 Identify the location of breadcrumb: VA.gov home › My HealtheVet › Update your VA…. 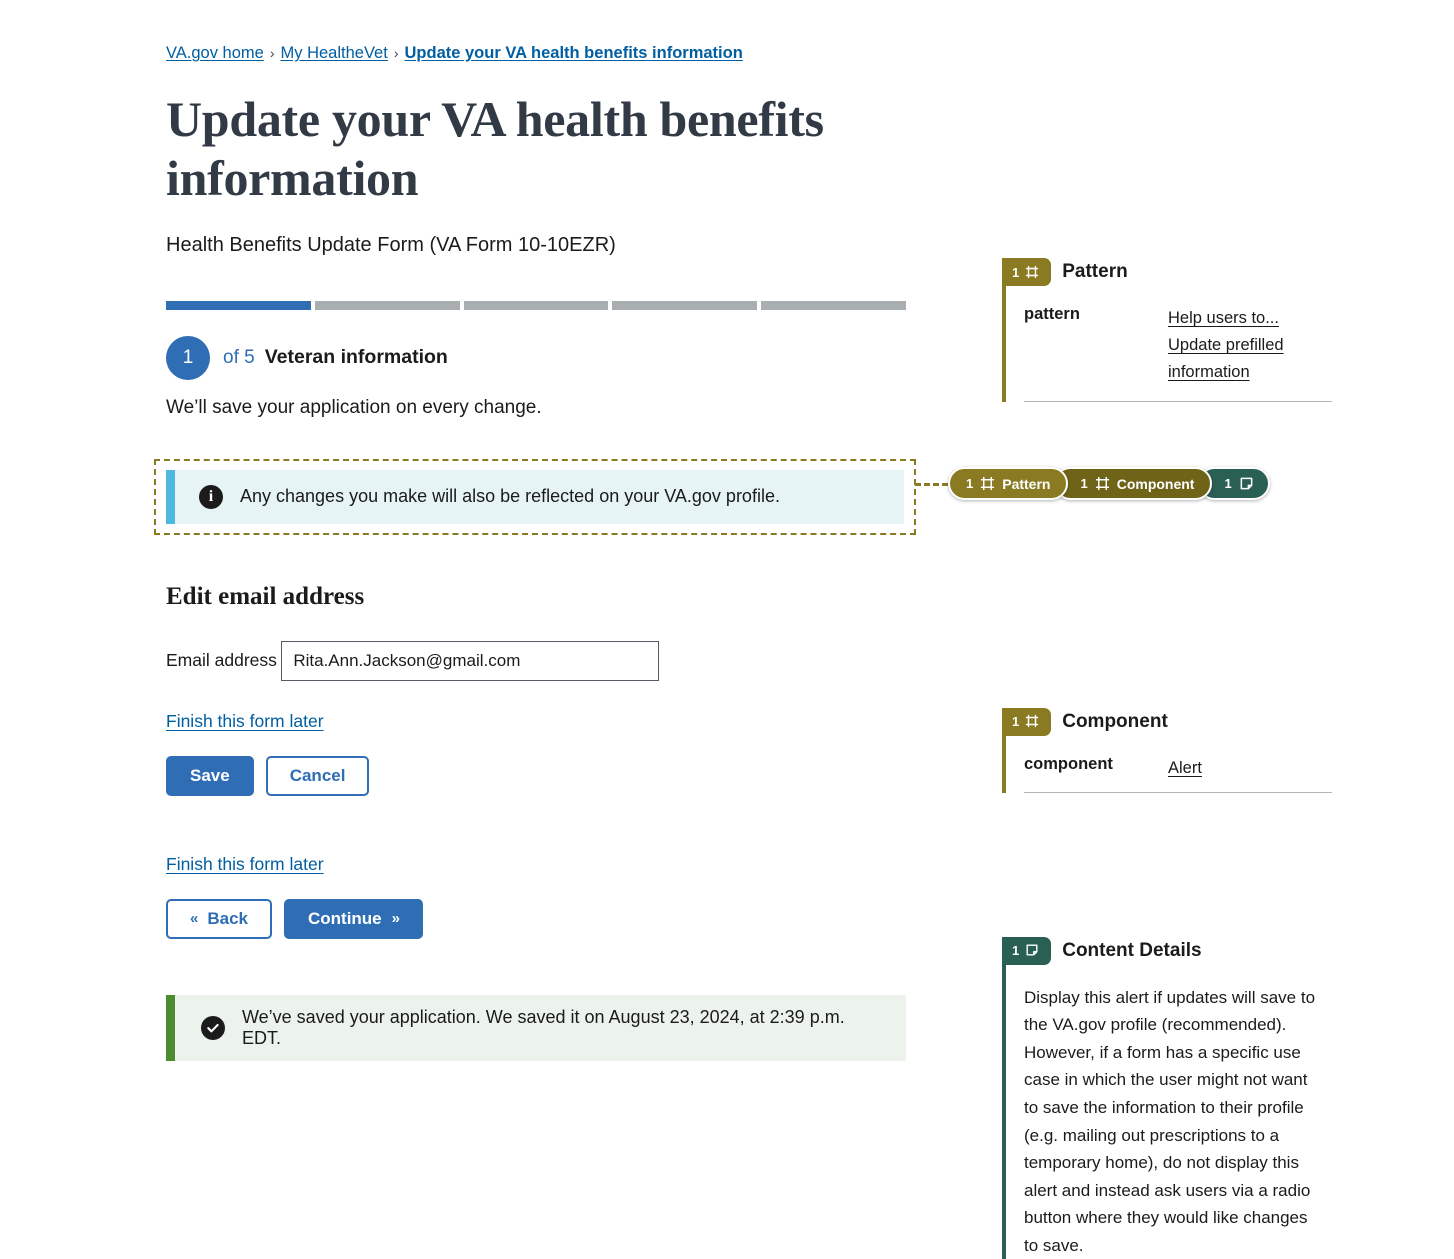
(536, 54).